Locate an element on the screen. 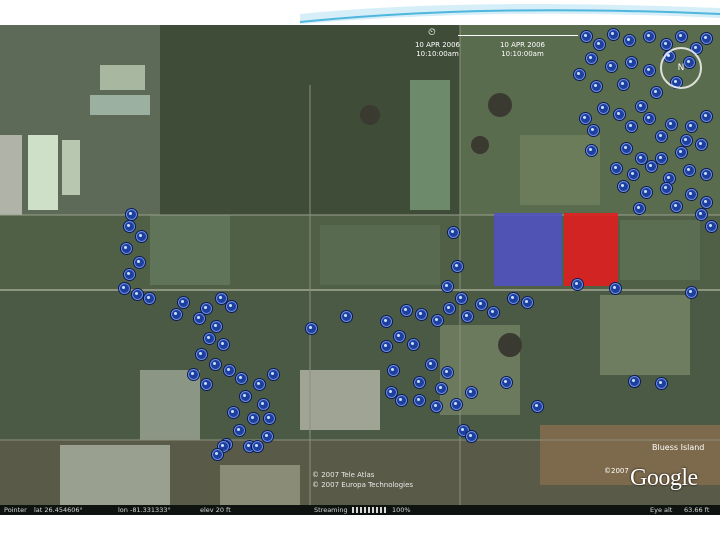 The height and width of the screenshot is (540, 720). clock-icon: ⏲ is located at coordinates (432, 32).